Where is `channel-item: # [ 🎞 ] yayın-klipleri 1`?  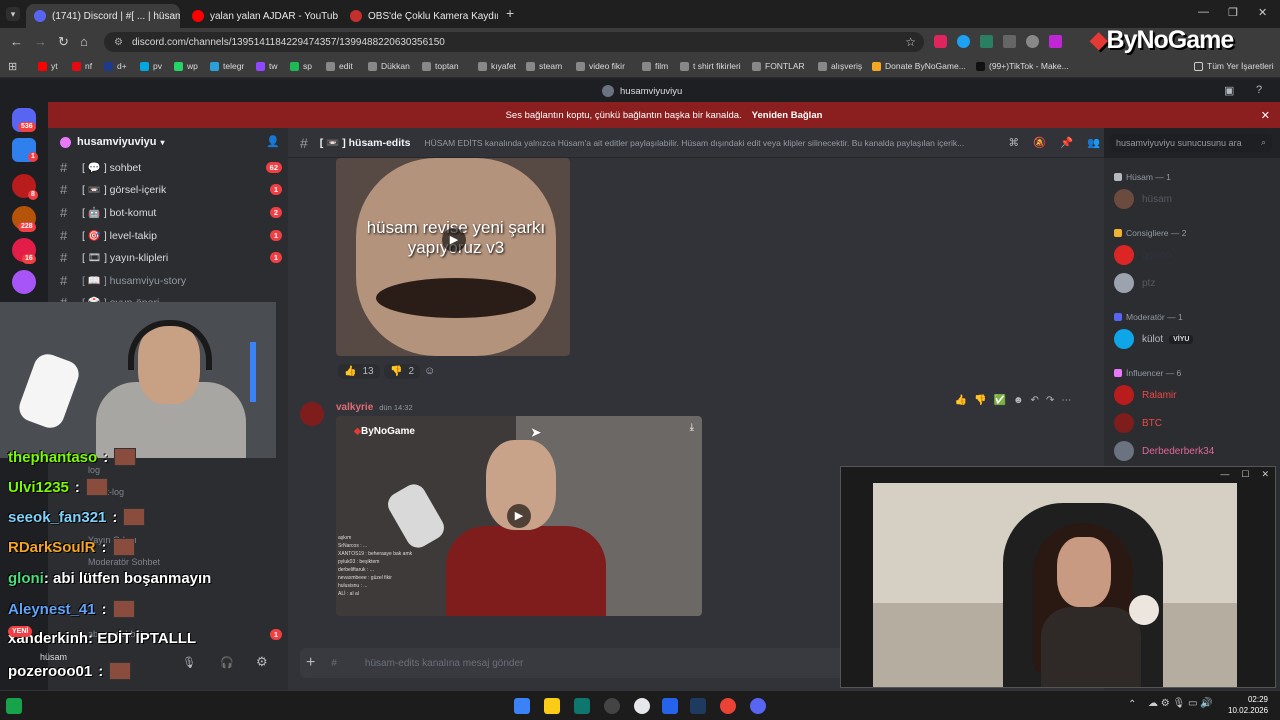 channel-item: # [ 🎞 ] yayın-klipleri 1 is located at coordinates (171, 257).